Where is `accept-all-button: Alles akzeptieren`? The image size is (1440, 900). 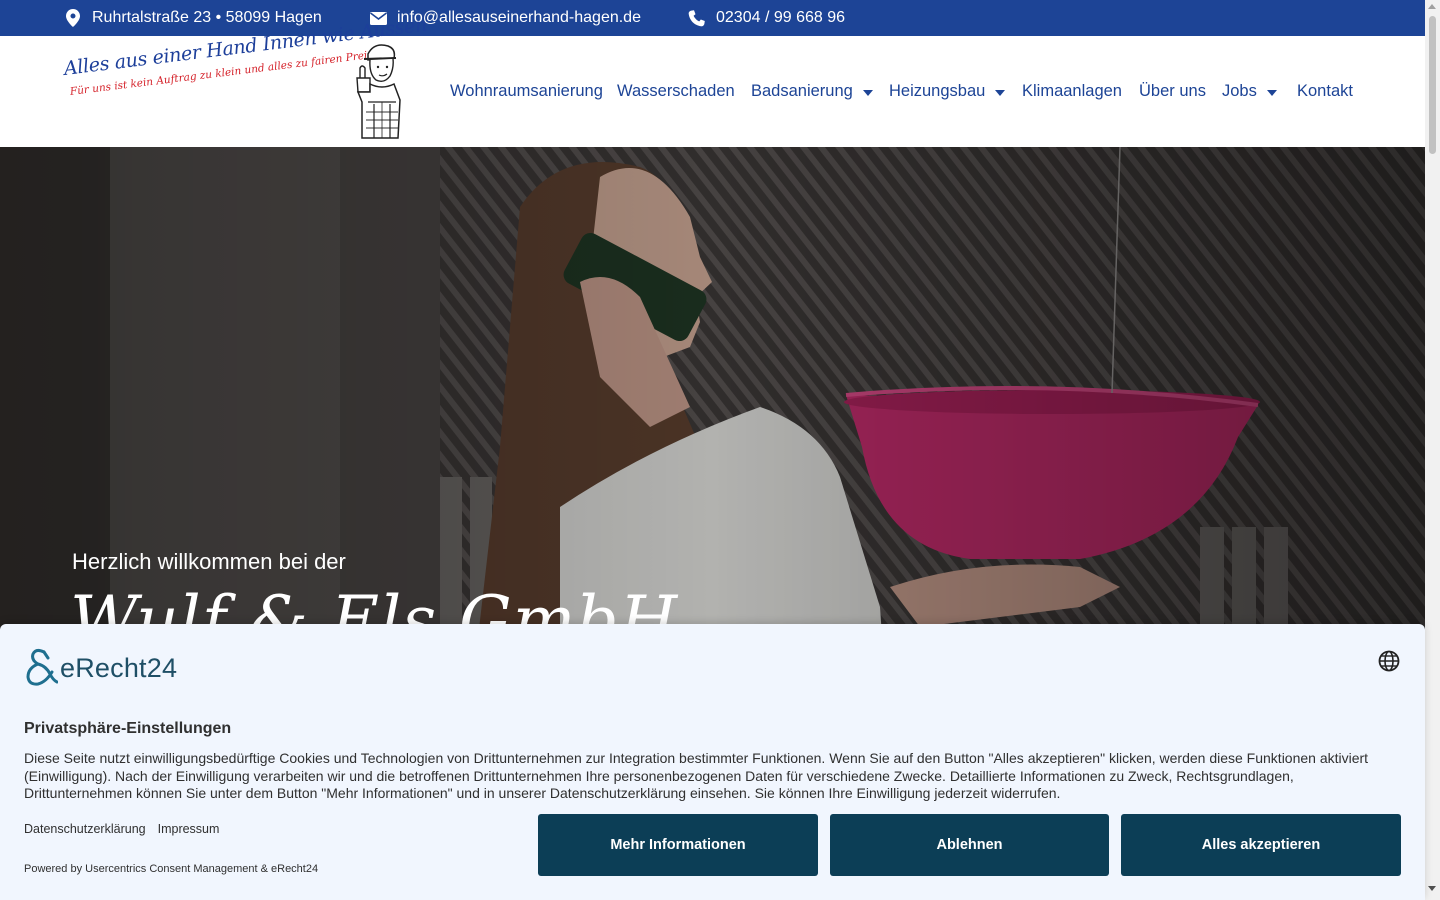 accept-all-button: Alles akzeptieren is located at coordinates (1261, 845).